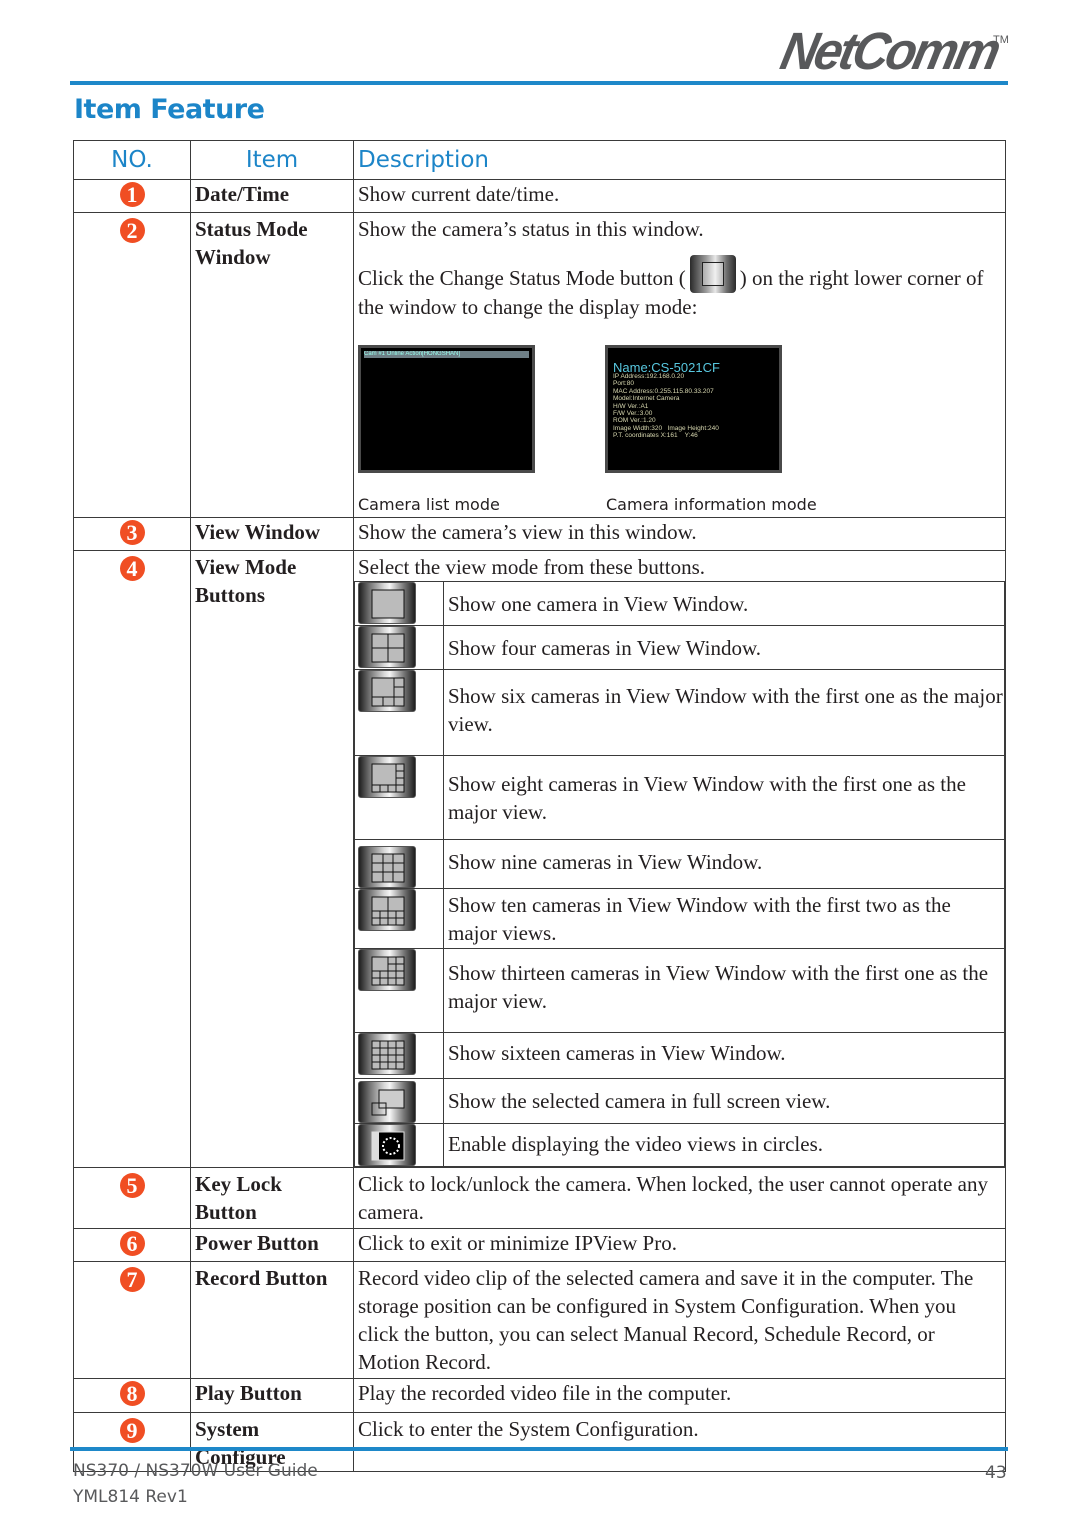 Image resolution: width=1080 pixels, height=1532 pixels. What do you see at coordinates (522, 278) in the screenshot?
I see `instruction-text: Click the Change Status Mode button (` at bounding box center [522, 278].